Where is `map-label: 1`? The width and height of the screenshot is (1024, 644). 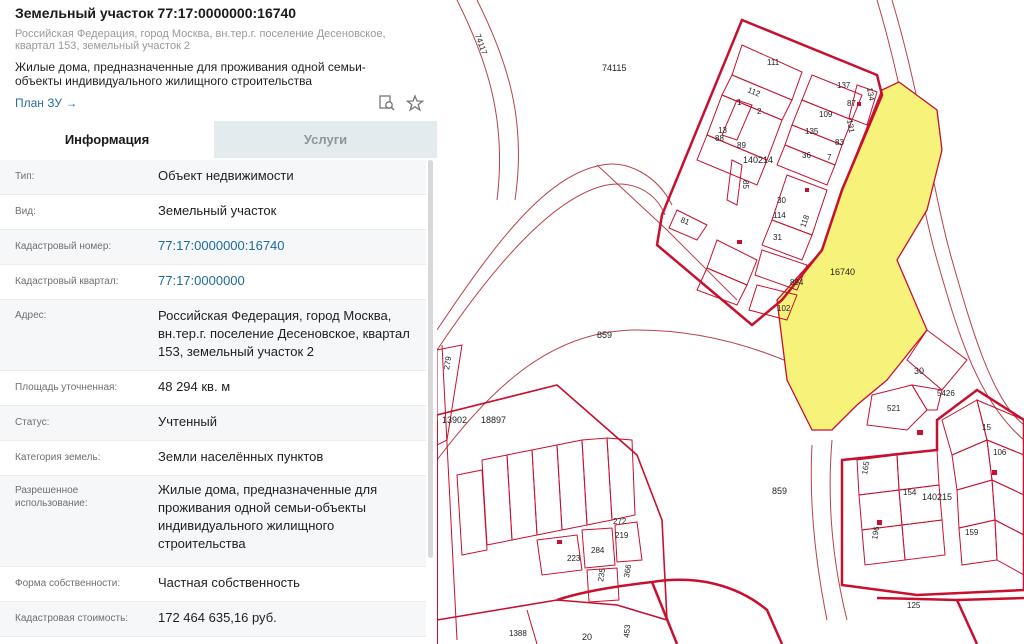 map-label: 1 is located at coordinates (739, 102).